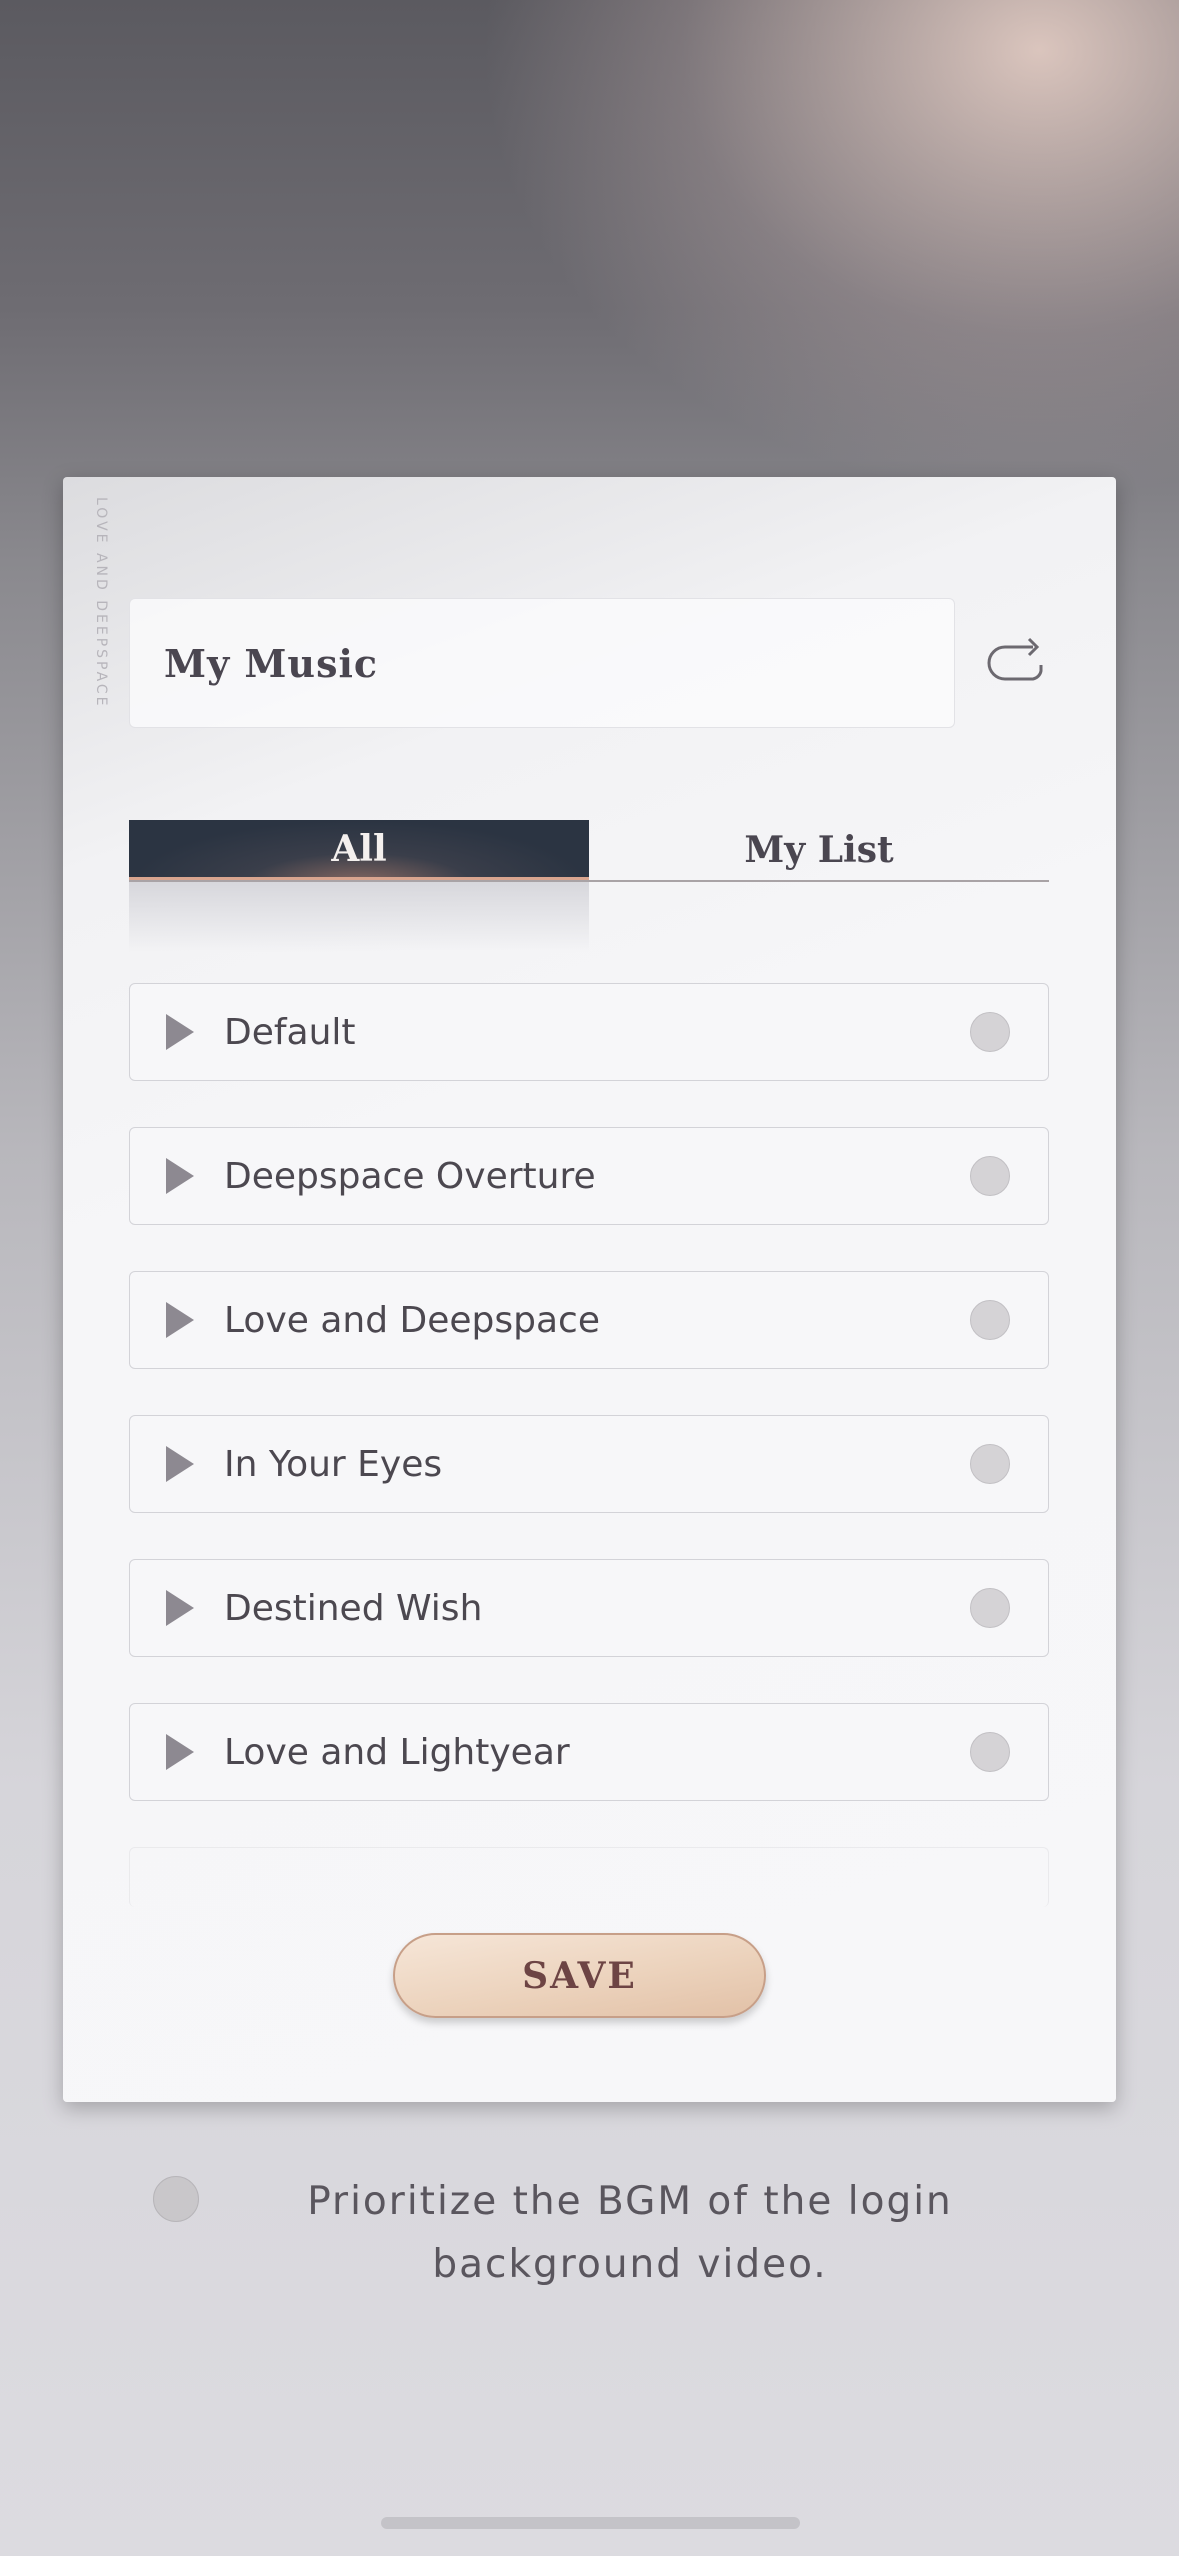 This screenshot has width=1179, height=2556. What do you see at coordinates (397, 1752) in the screenshot?
I see `track-label: Love and Lightyear` at bounding box center [397, 1752].